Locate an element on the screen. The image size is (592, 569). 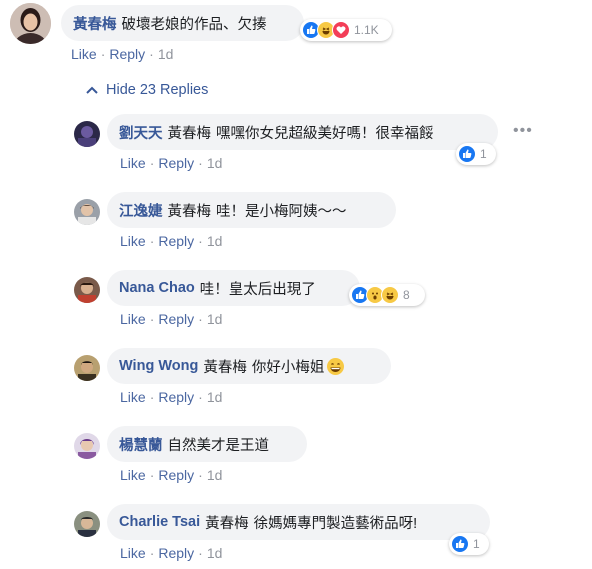
reaction-summary: 1.1K is located at coordinates (346, 30).